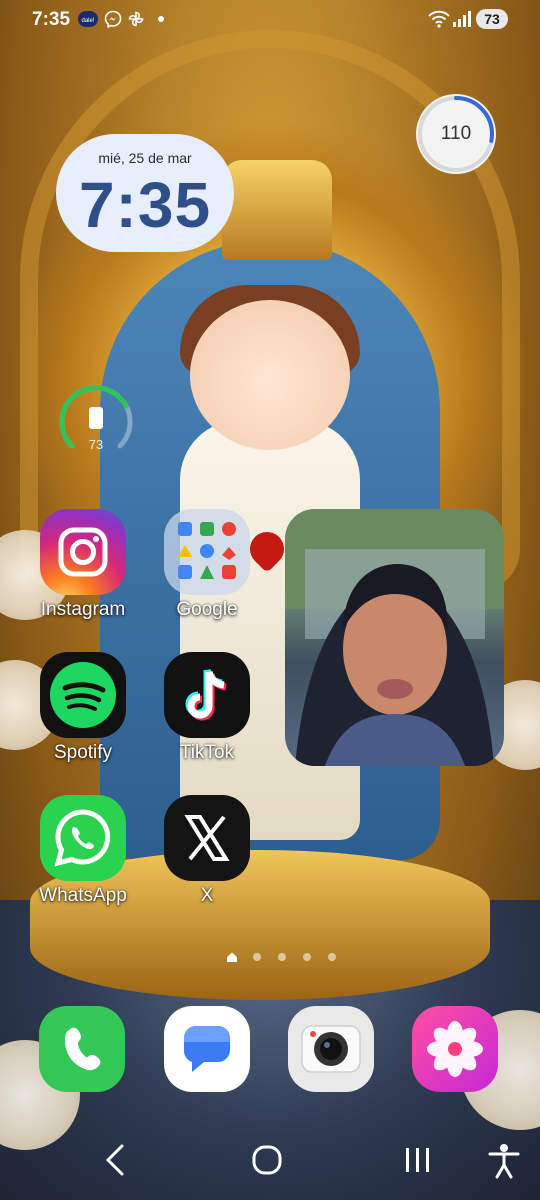 The height and width of the screenshot is (1200, 540). What do you see at coordinates (439, 19) in the screenshot?
I see `wifi-icon` at bounding box center [439, 19].